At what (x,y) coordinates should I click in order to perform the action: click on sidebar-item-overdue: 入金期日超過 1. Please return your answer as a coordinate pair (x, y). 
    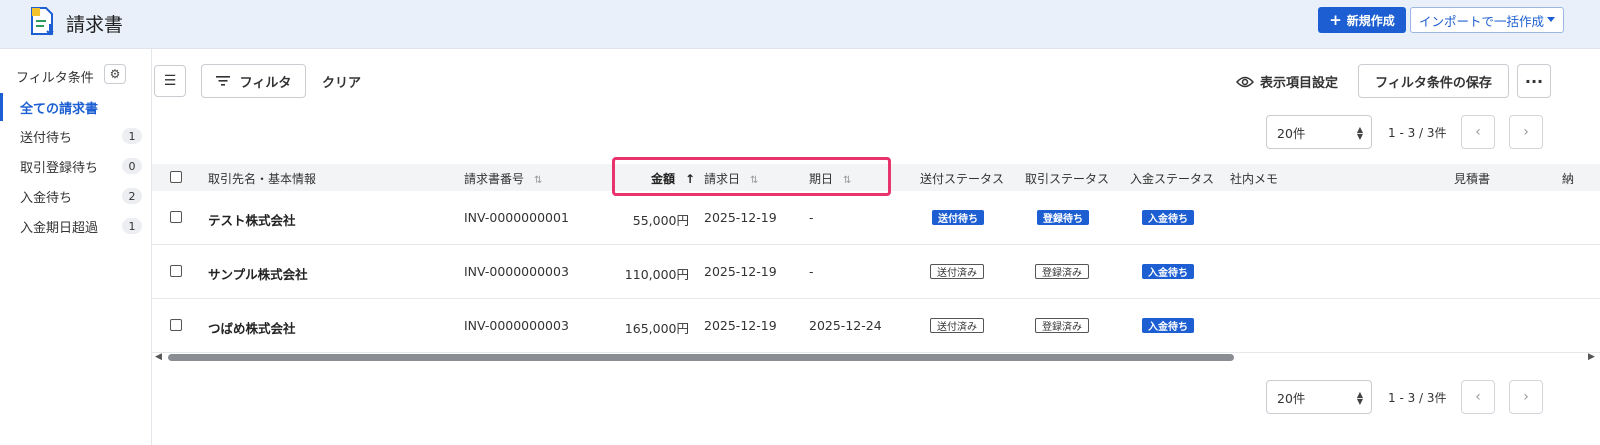
    Looking at the image, I should click on (75, 226).